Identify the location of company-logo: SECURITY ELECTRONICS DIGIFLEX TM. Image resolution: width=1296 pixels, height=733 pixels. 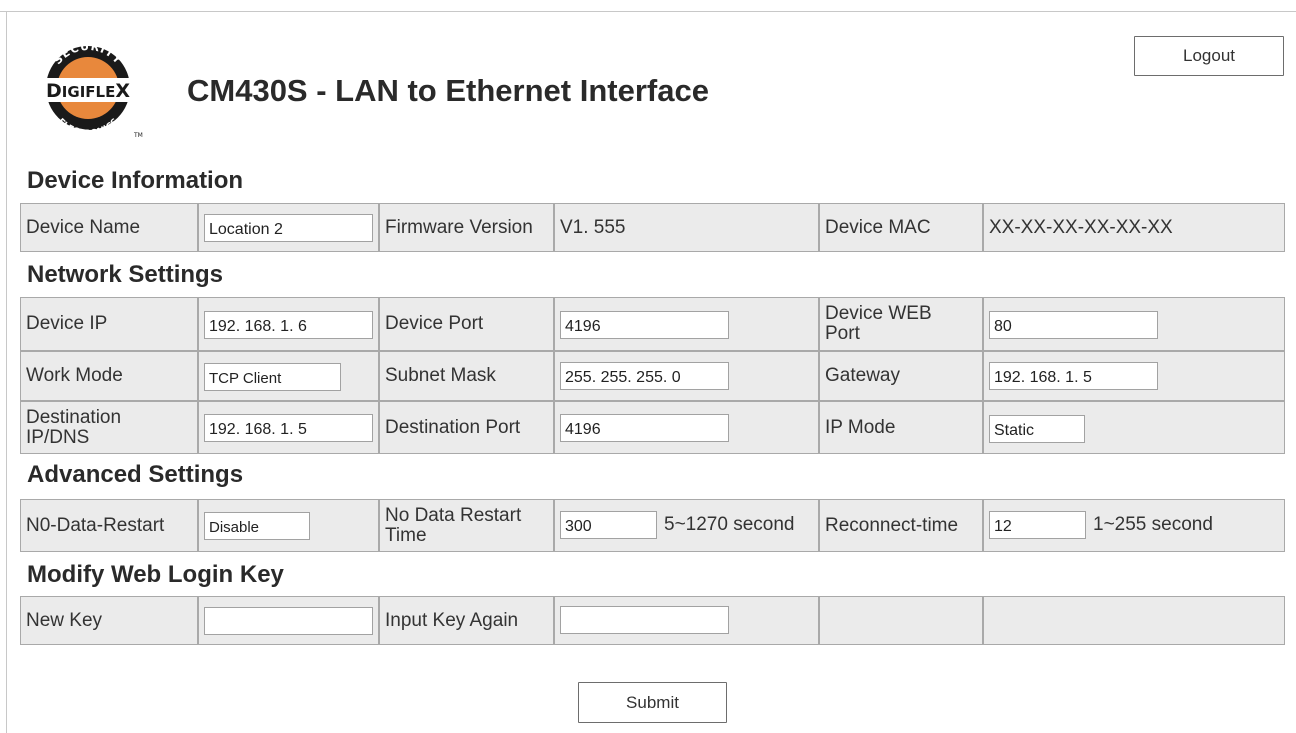
(88, 89).